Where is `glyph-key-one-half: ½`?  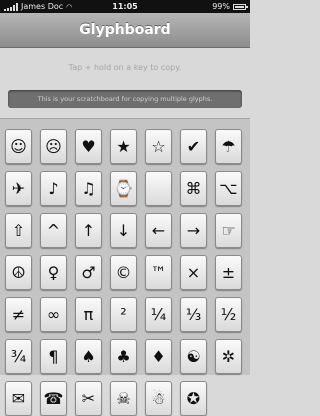 glyph-key-one-half: ½ is located at coordinates (228, 314).